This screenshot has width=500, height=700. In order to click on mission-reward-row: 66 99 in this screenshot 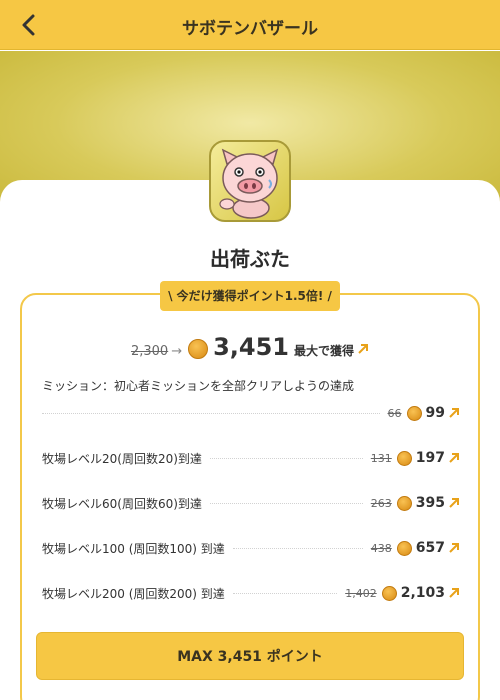, I will do `click(251, 413)`.